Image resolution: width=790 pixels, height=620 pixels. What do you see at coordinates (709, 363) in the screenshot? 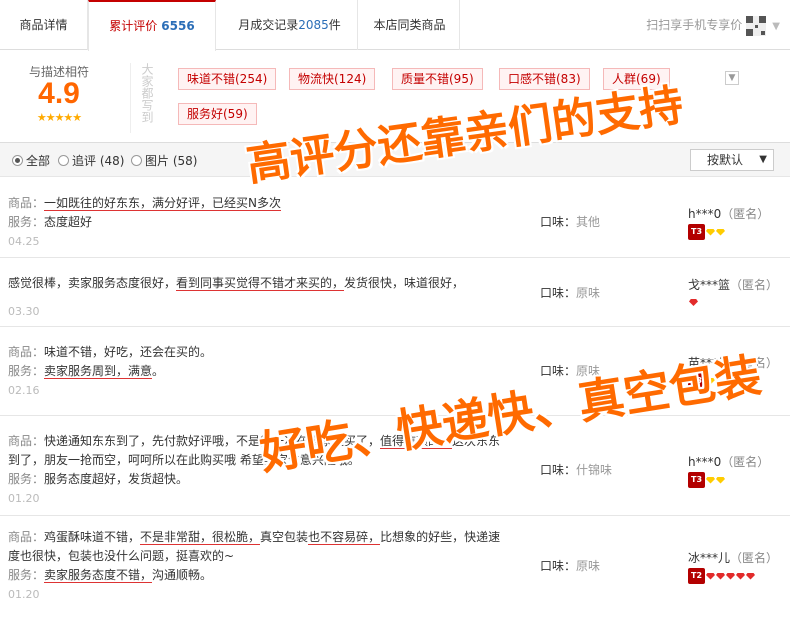
I see `user-name: 苗***红` at bounding box center [709, 363].